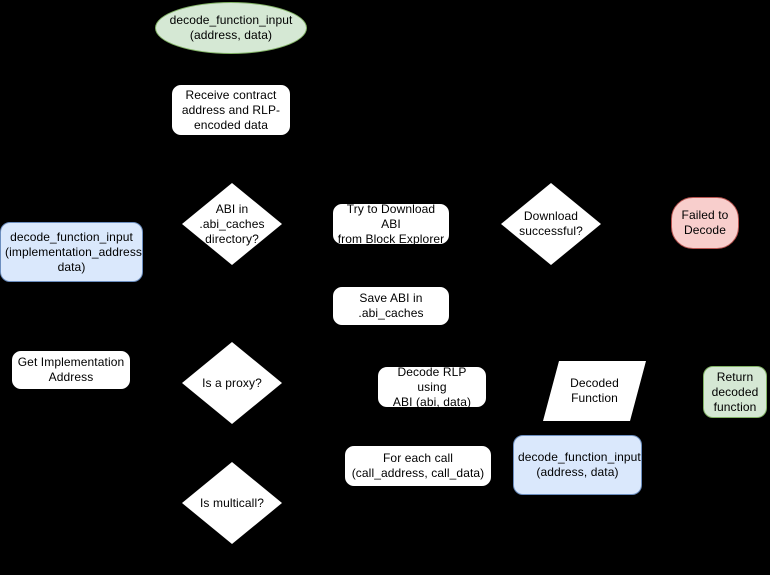  I want to click on node-label: Is a proxy?, so click(232, 382).